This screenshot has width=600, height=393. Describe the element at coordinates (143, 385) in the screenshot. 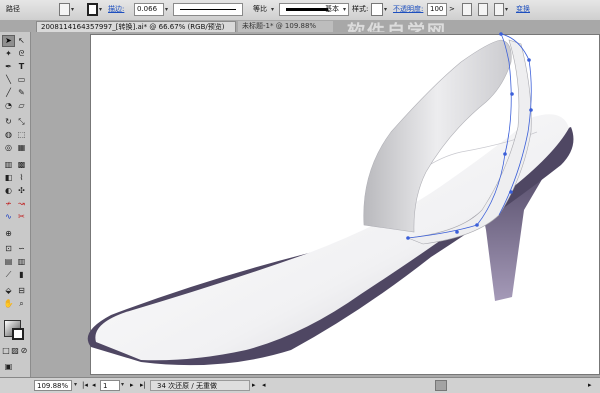

I see `last-artboard-icon: ▸|` at that location.